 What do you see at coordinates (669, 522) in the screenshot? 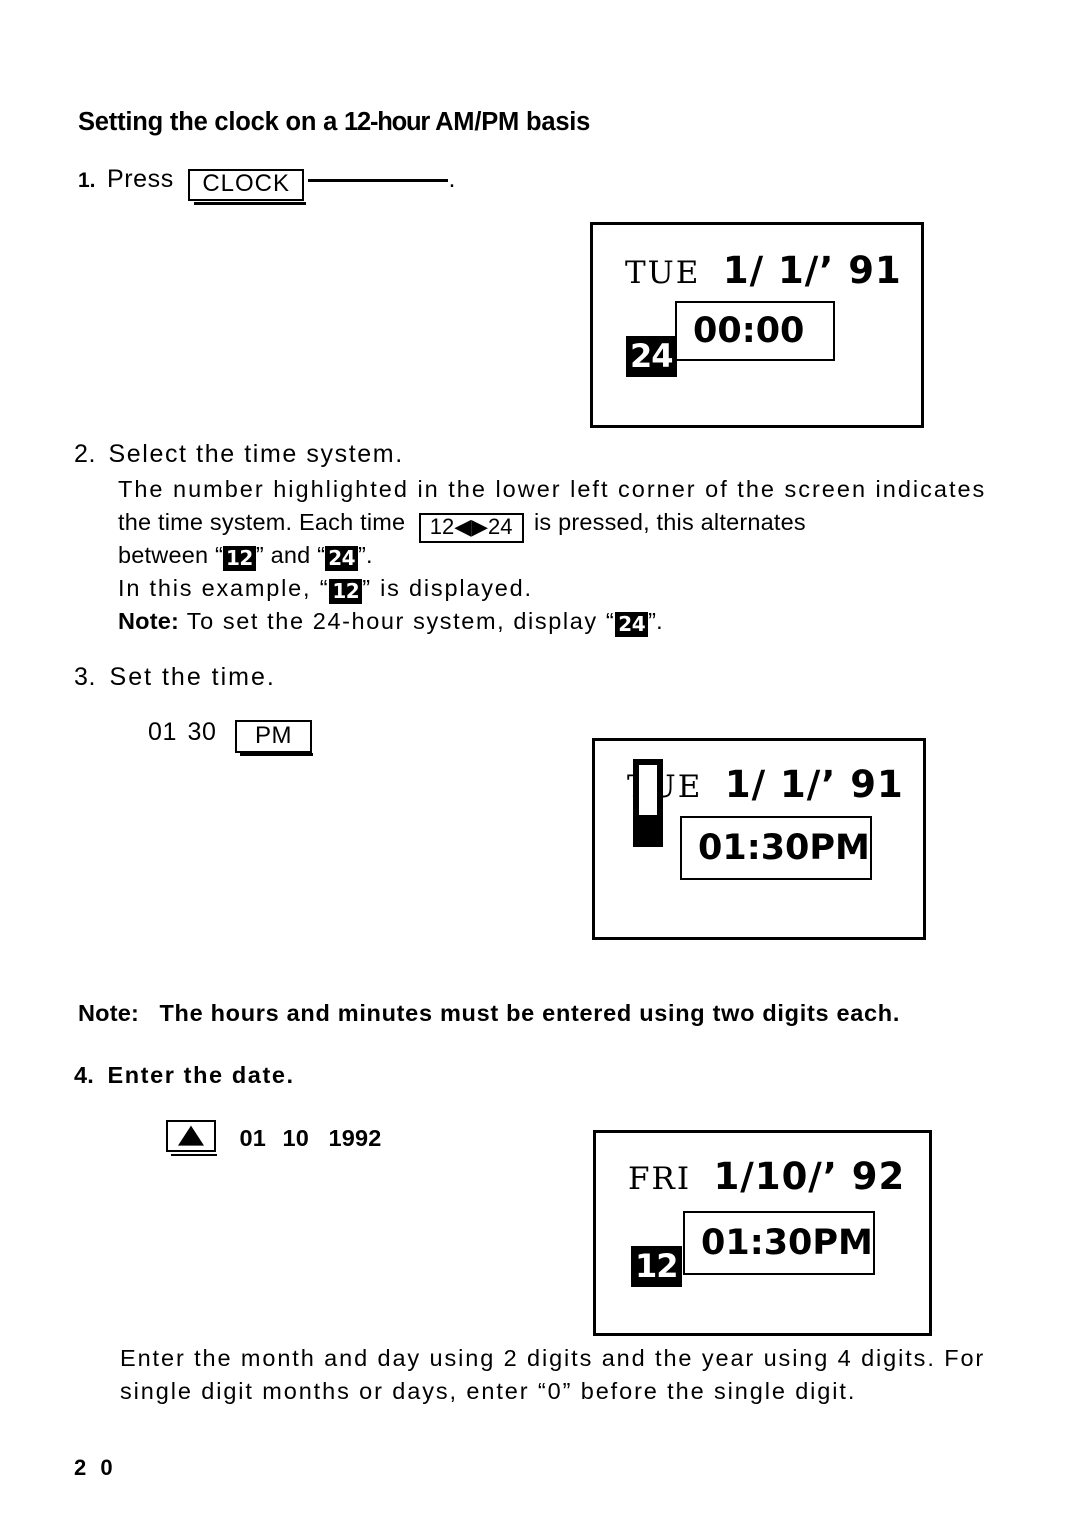
I see `step-2-line-2-b: is pressed, this alternates` at bounding box center [669, 522].